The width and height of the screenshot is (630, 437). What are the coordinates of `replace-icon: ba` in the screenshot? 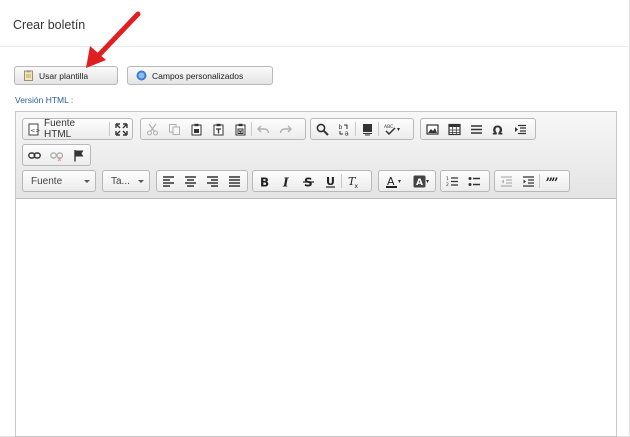 It's located at (343, 130).